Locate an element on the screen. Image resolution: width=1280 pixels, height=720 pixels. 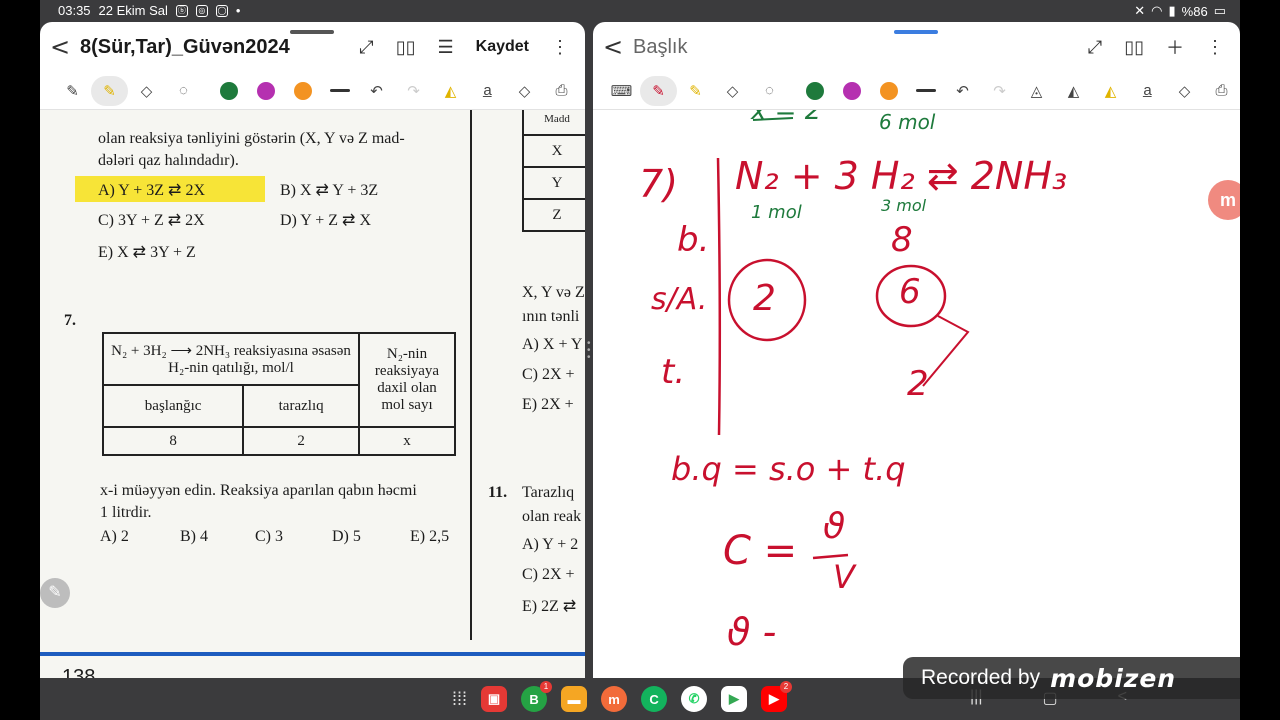
split-handle: • • • is located at coordinates (589, 351).